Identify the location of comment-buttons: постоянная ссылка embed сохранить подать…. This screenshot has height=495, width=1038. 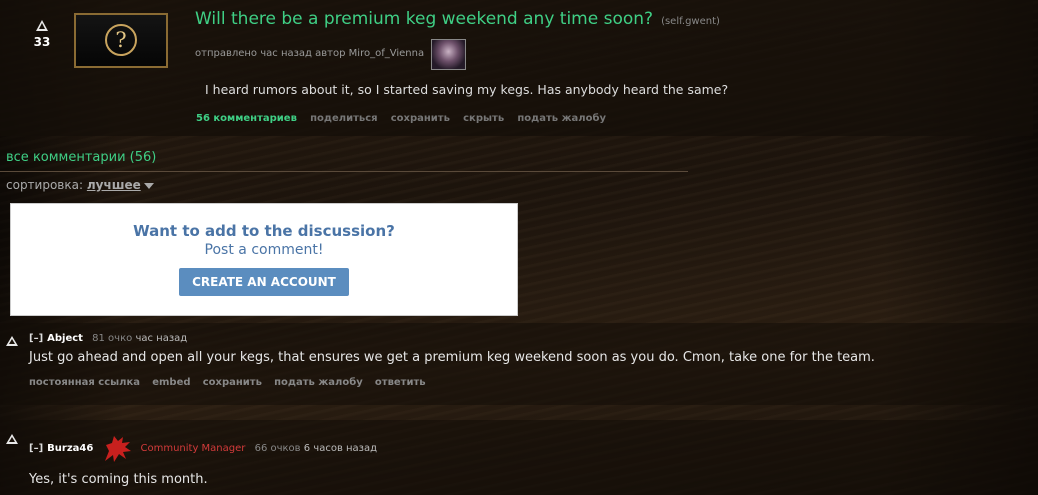
(232, 382).